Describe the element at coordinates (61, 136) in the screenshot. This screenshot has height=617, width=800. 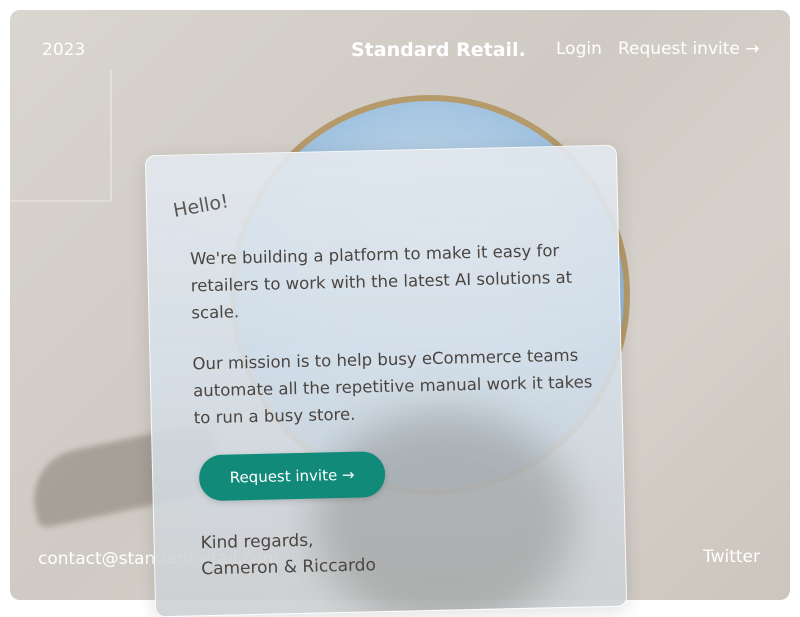
I see `wall-texture` at that location.